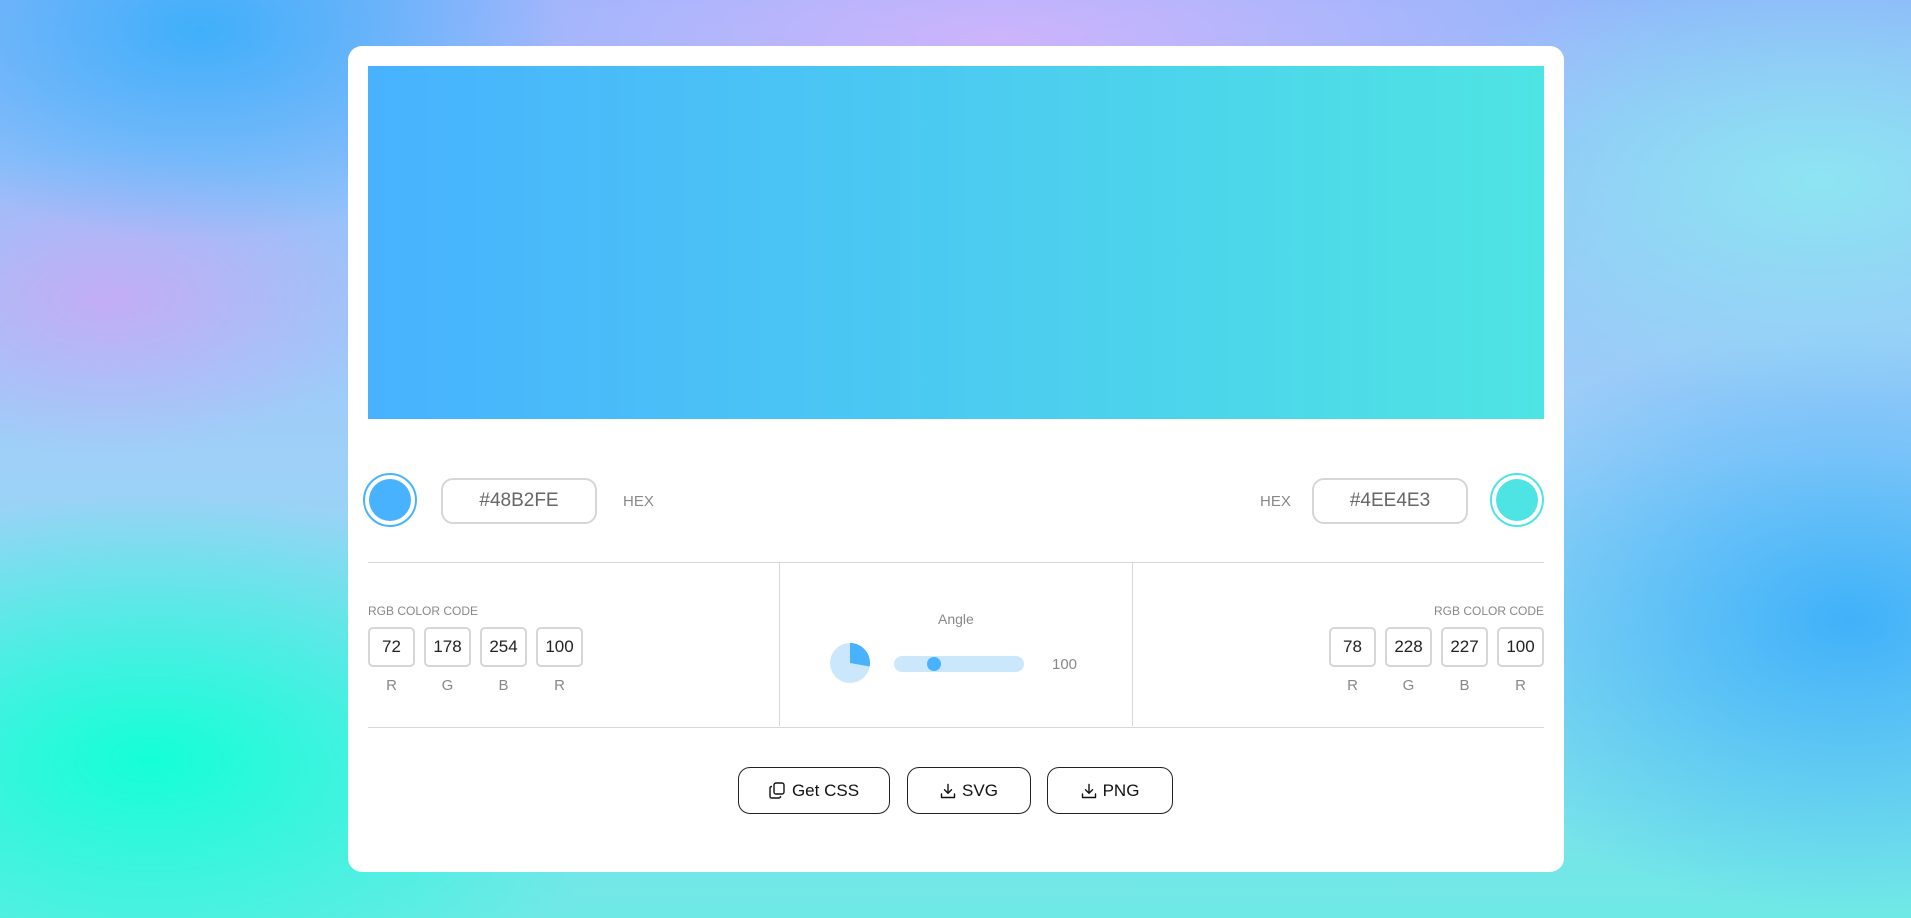 The width and height of the screenshot is (1911, 918). What do you see at coordinates (559, 685) in the screenshot?
I see `start-opacity-label: R` at bounding box center [559, 685].